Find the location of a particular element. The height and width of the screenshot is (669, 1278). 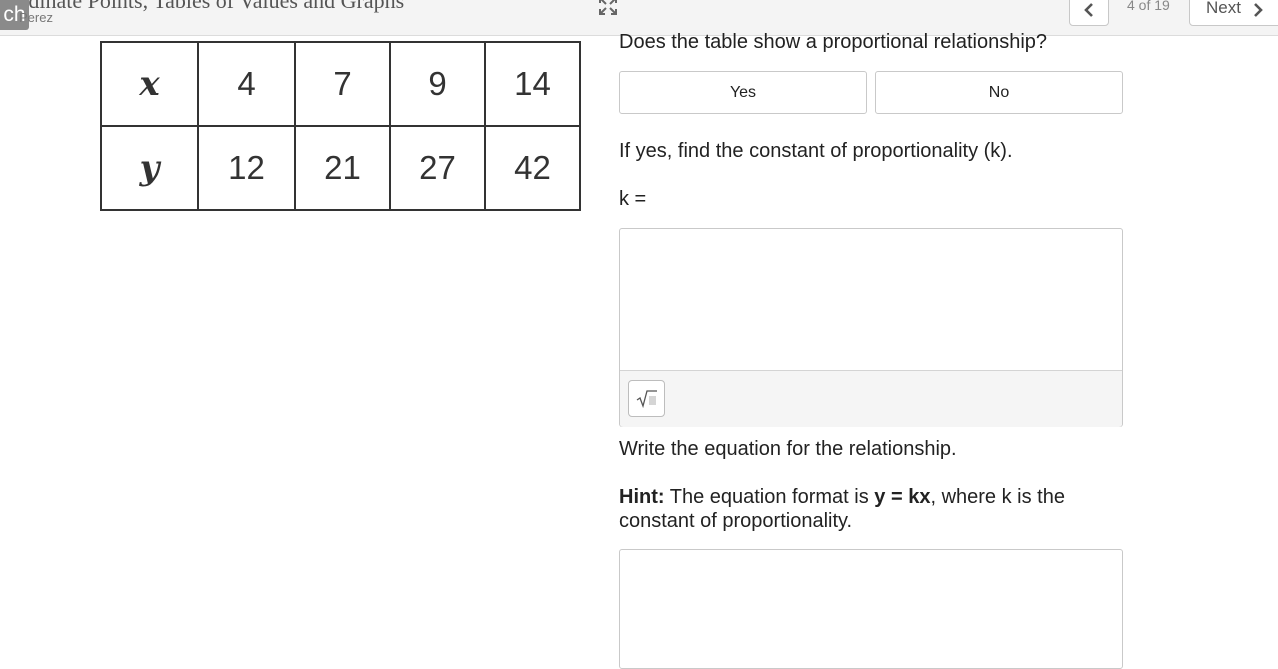

table-cell: 12 is located at coordinates (246, 168).